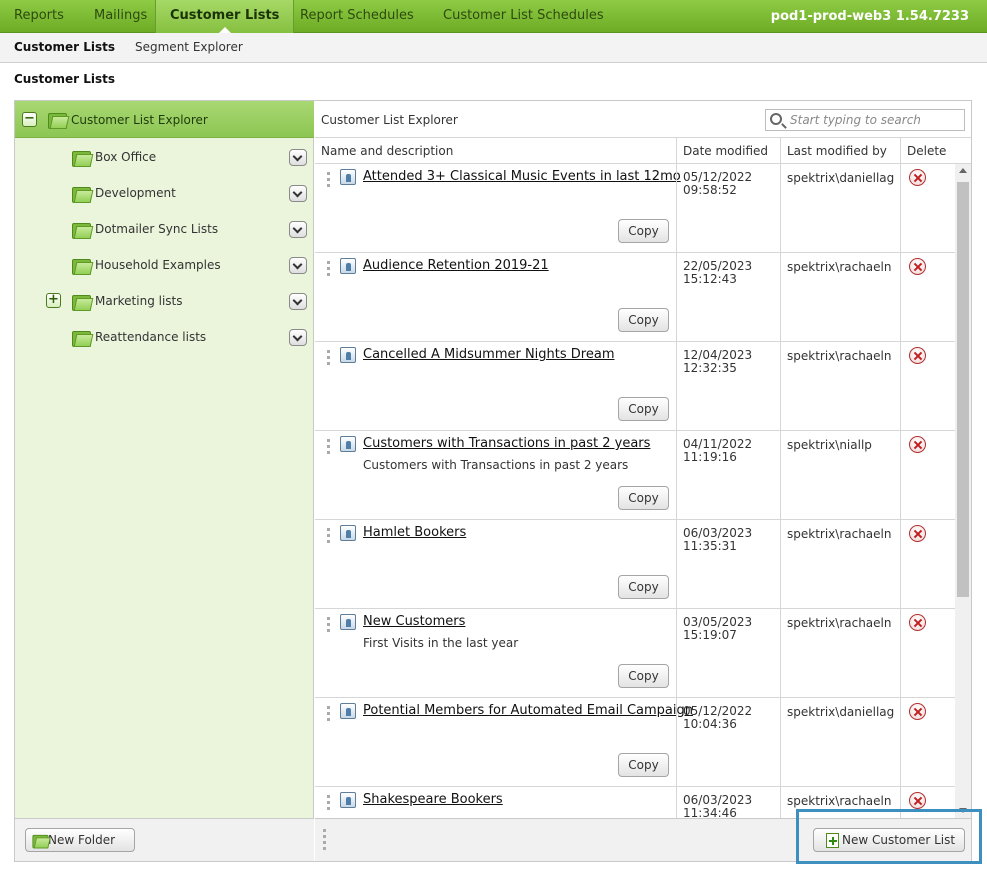  Describe the element at coordinates (225, 16) in the screenshot. I see `tab-customer-lists: Customer Lists` at that location.